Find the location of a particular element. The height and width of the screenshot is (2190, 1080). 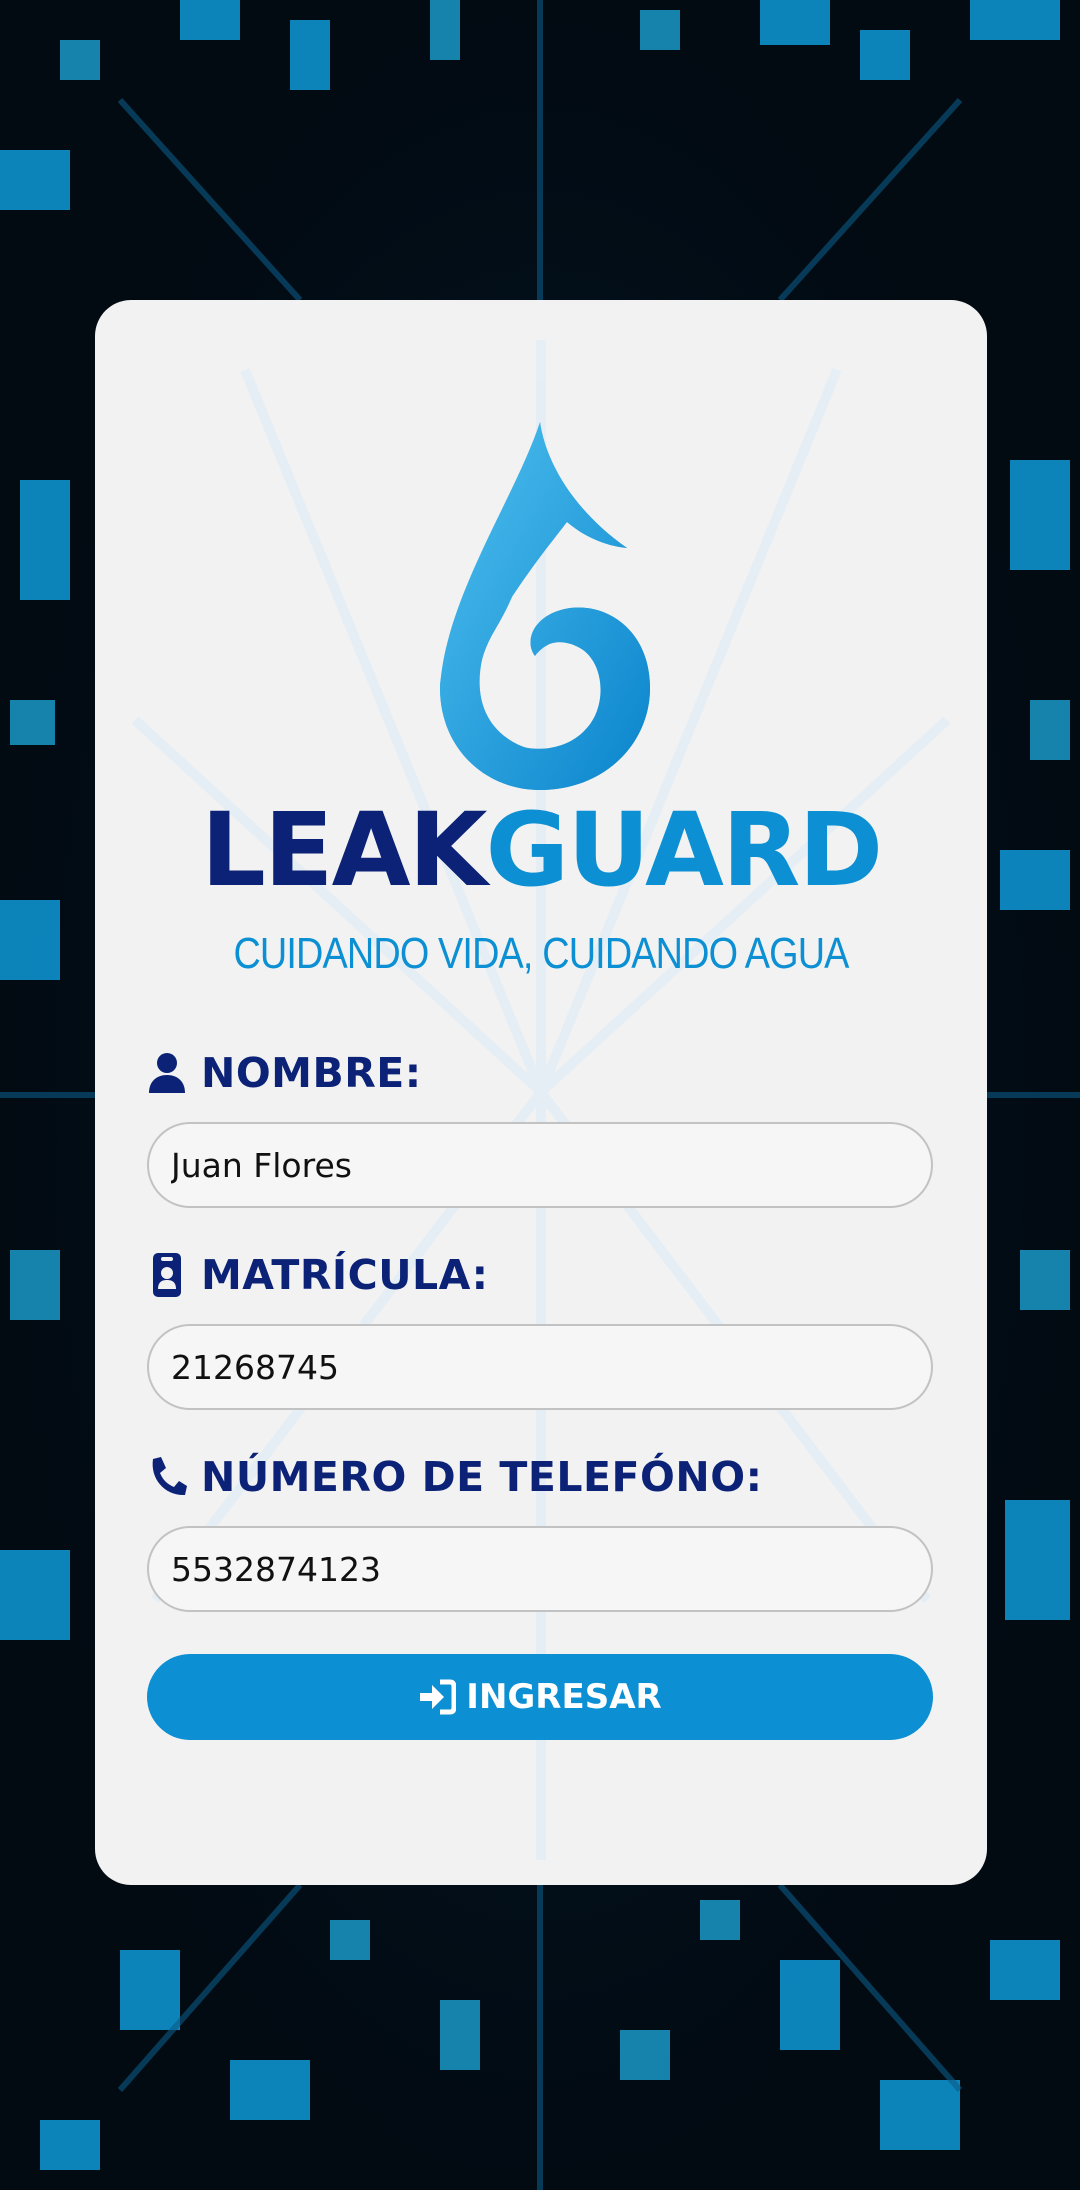

user-icon is located at coordinates (167, 1073).